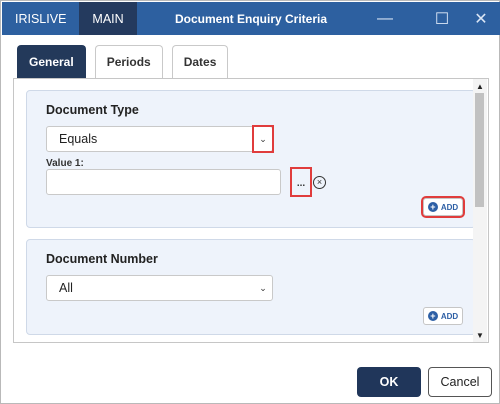 This screenshot has width=500, height=404. What do you see at coordinates (128, 61) in the screenshot?
I see `tab-periods: Periods` at bounding box center [128, 61].